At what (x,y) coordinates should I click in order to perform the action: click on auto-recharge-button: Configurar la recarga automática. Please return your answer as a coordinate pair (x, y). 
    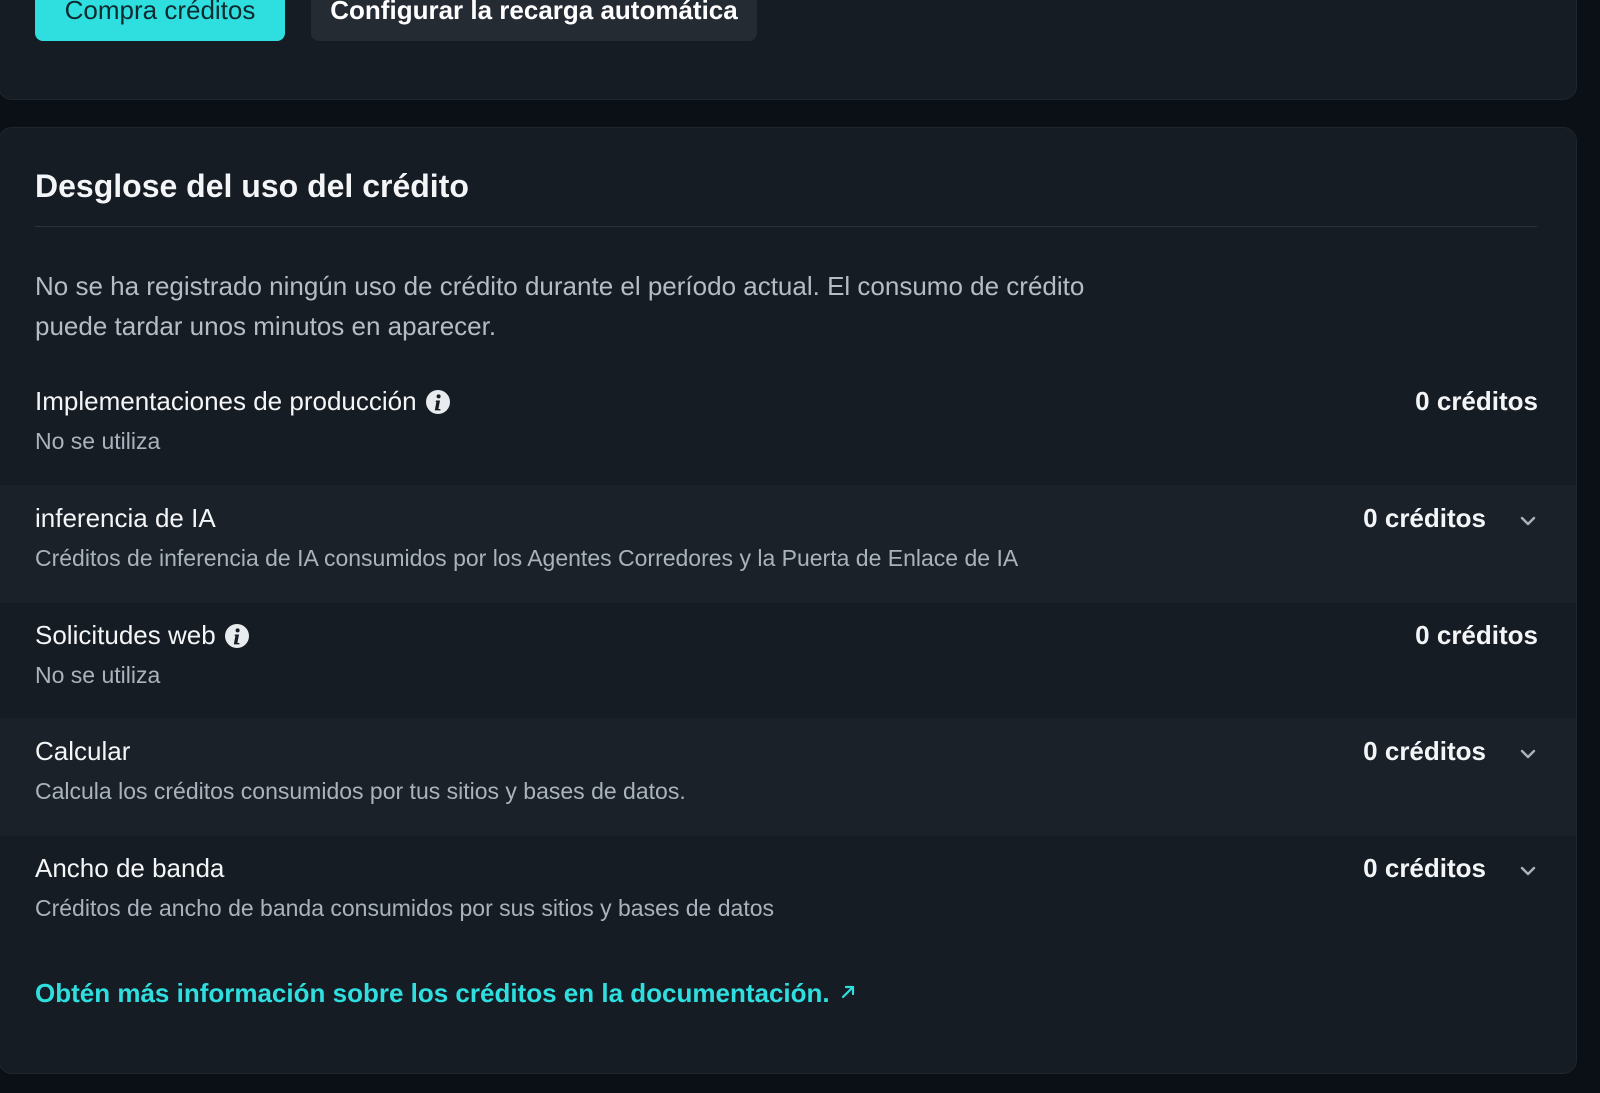
    Looking at the image, I should click on (534, 20).